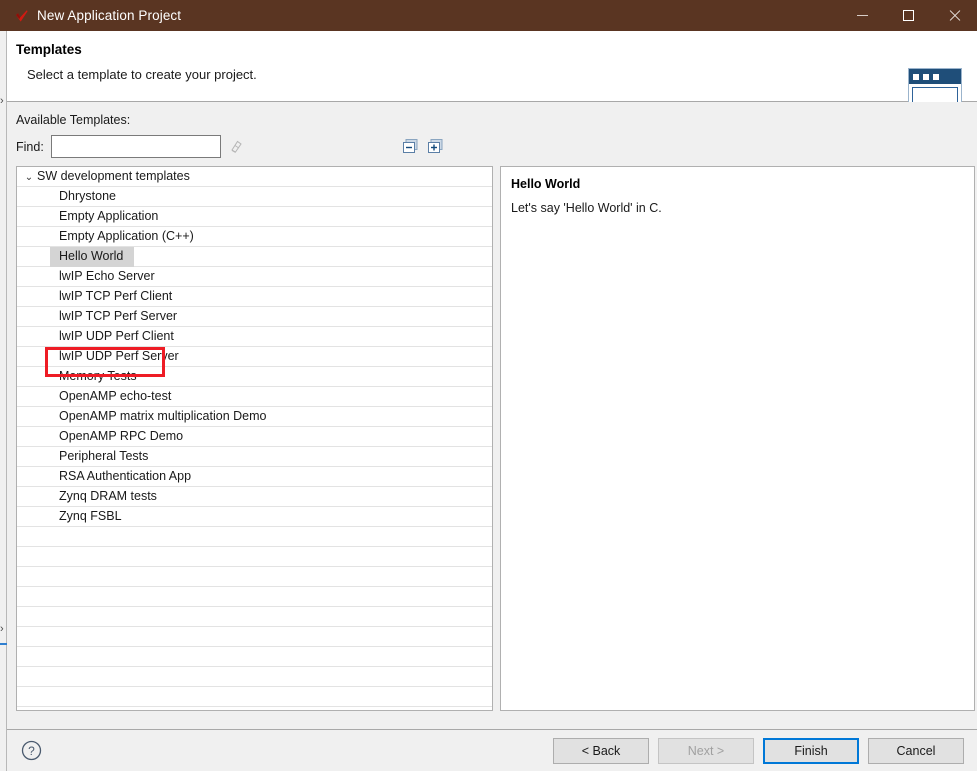 The width and height of the screenshot is (977, 771). I want to click on background-sliver-accent, so click(3, 644).